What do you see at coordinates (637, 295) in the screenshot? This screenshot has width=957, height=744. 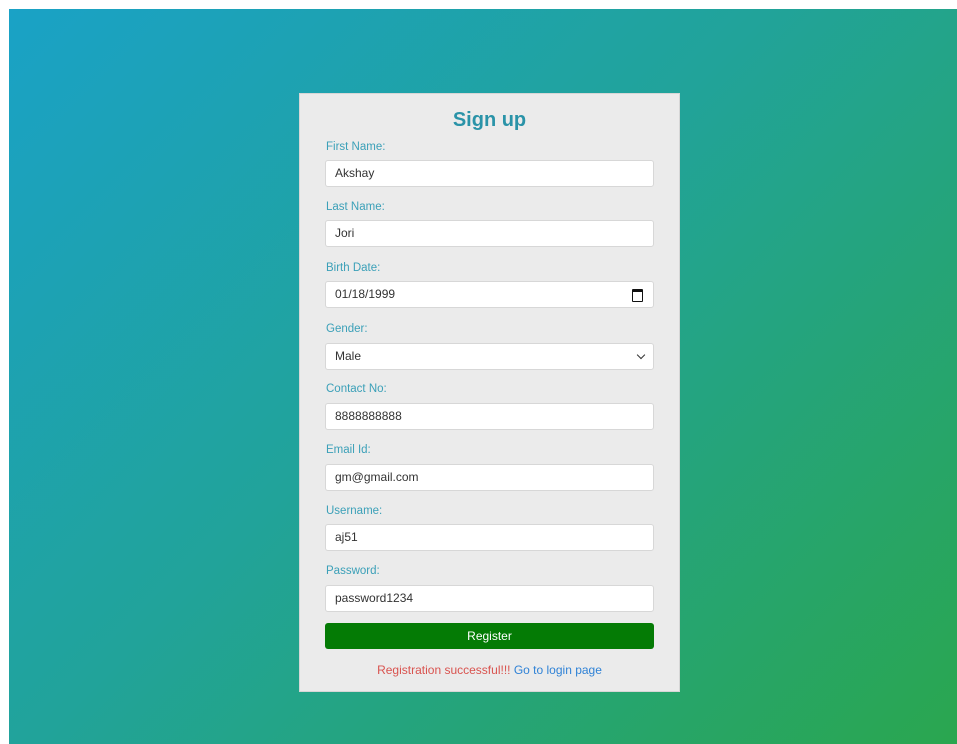 I see `calendar-icon` at bounding box center [637, 295].